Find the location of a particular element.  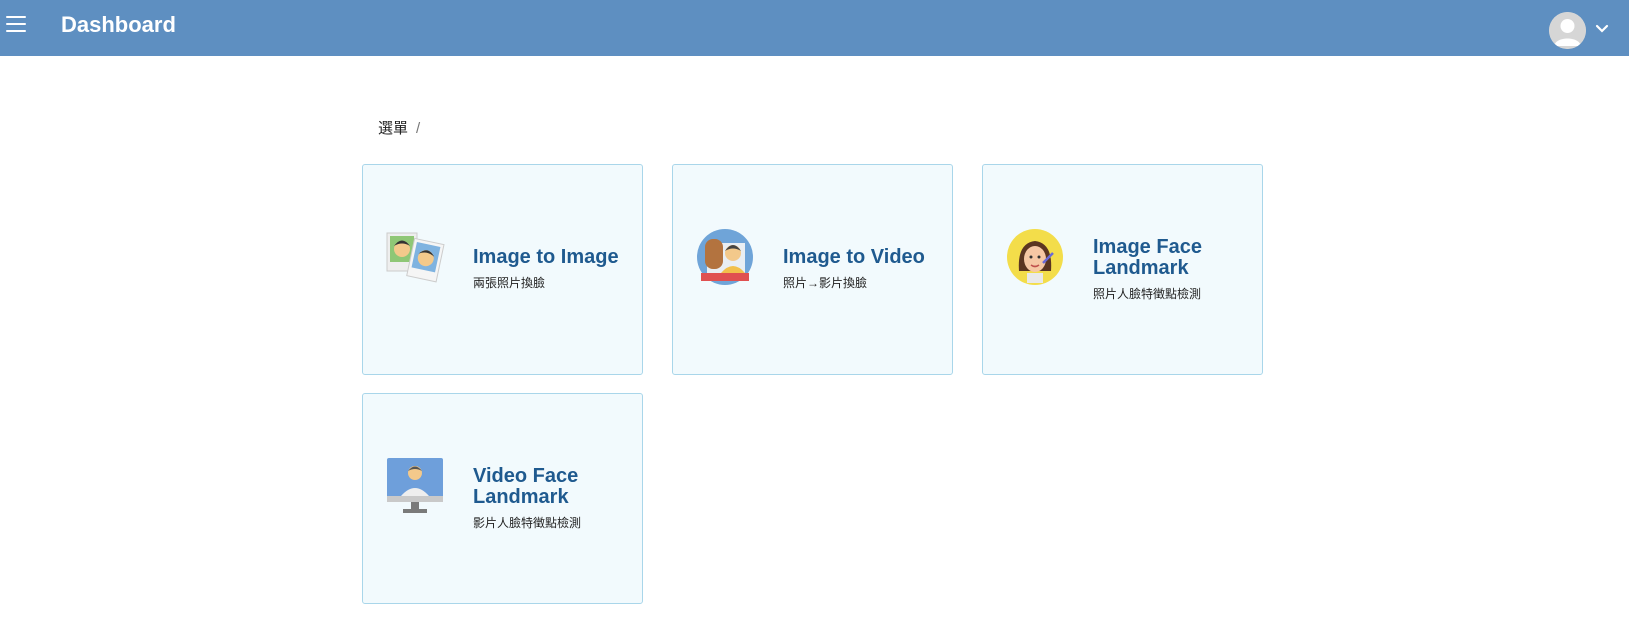

card-text: Video Face Landmark 影片人臉特徵點檢測 is located at coordinates (553, 498).